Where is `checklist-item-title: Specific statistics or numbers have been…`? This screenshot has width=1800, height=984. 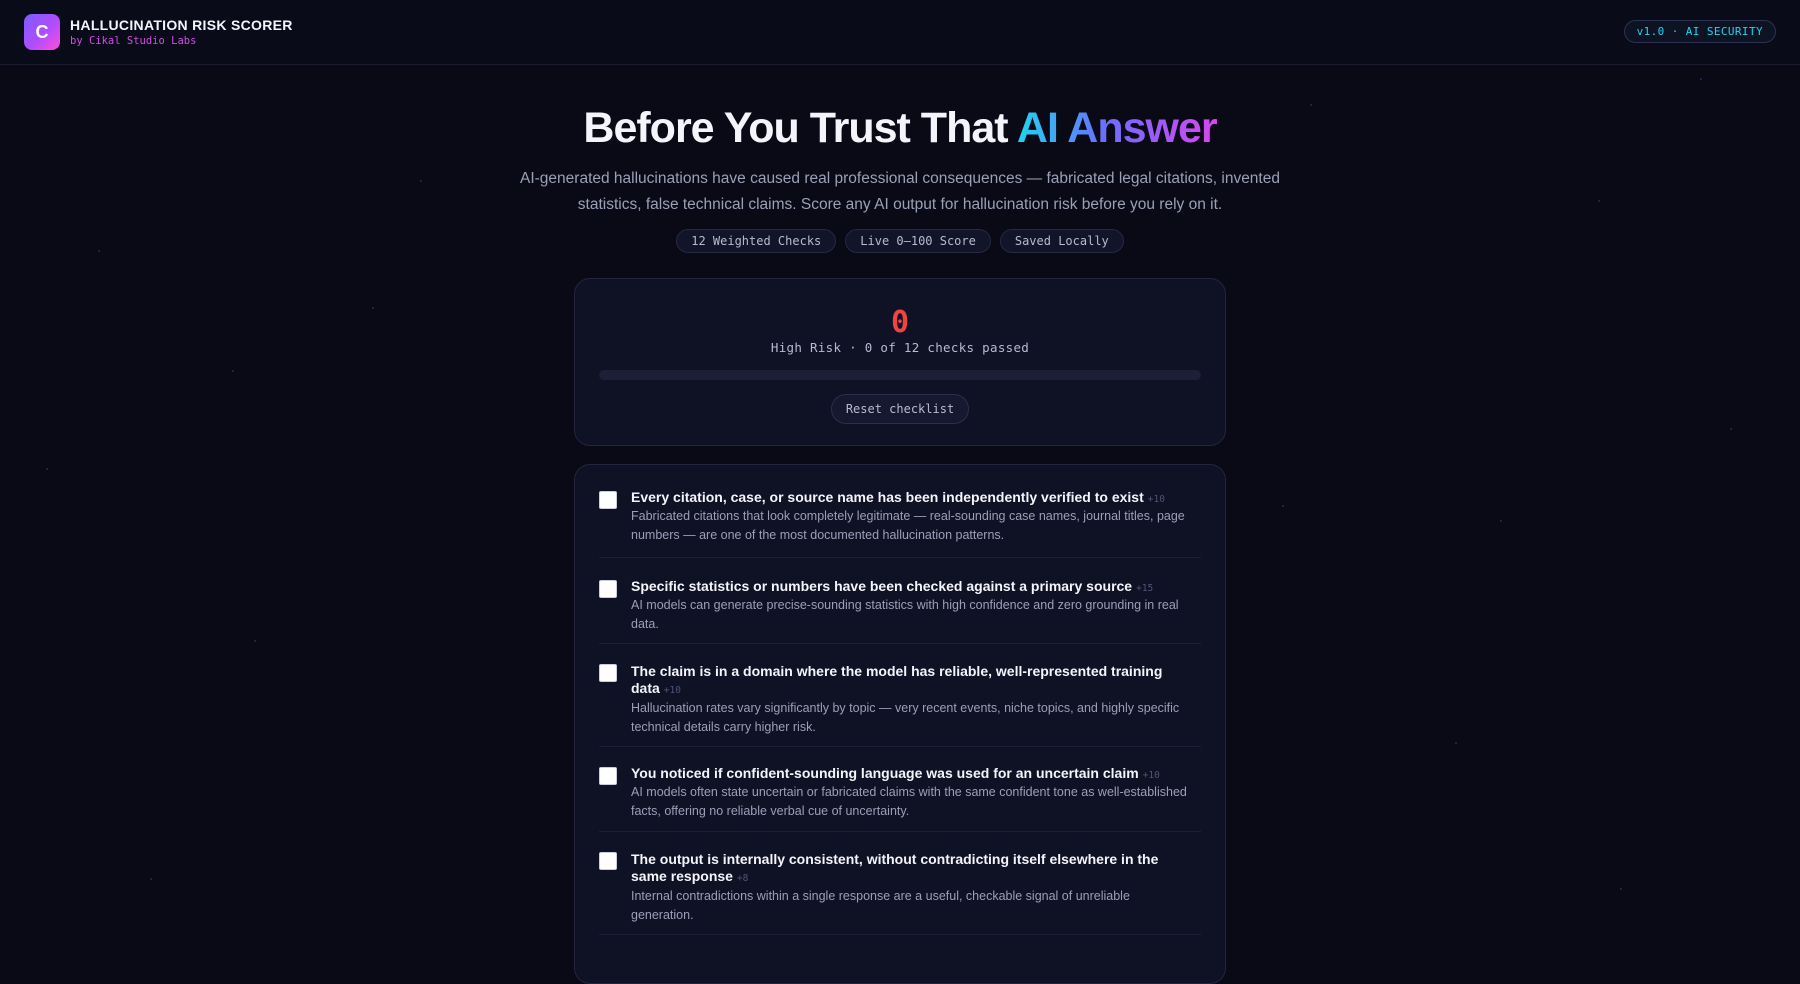 checklist-item-title: Specific statistics or numbers have been… is located at coordinates (911, 587).